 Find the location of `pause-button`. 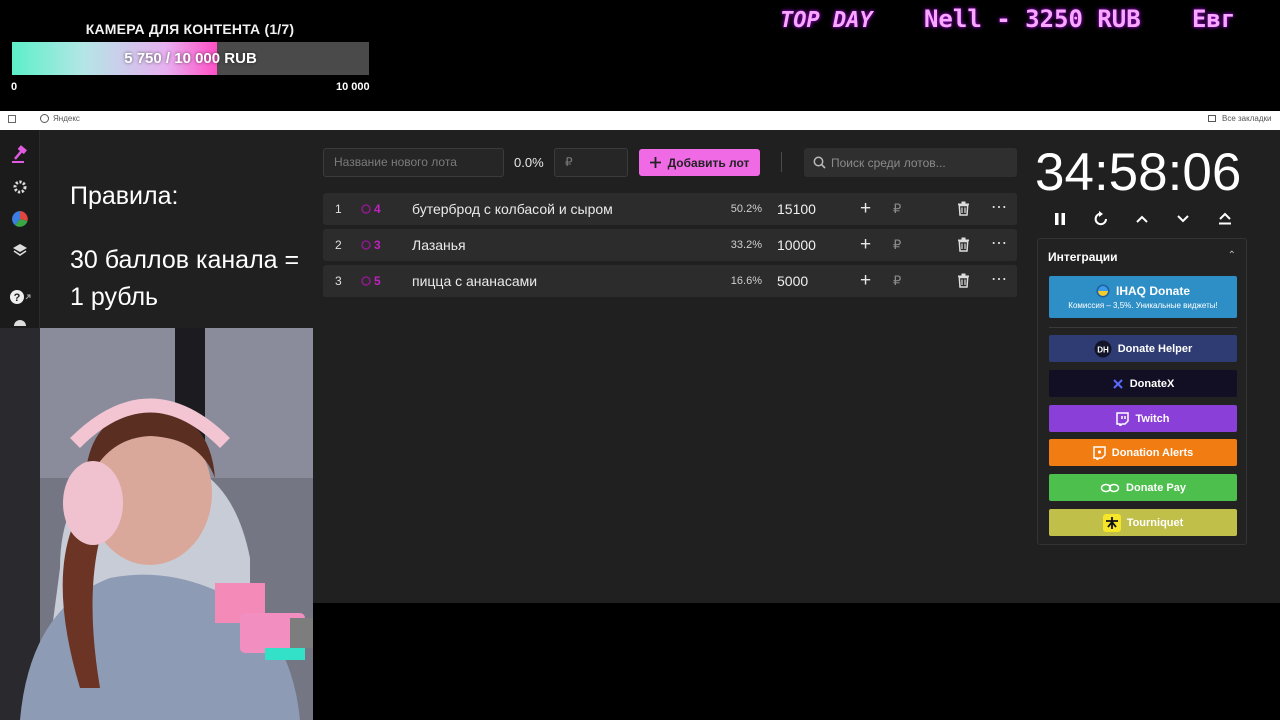

pause-button is located at coordinates (1060, 219).